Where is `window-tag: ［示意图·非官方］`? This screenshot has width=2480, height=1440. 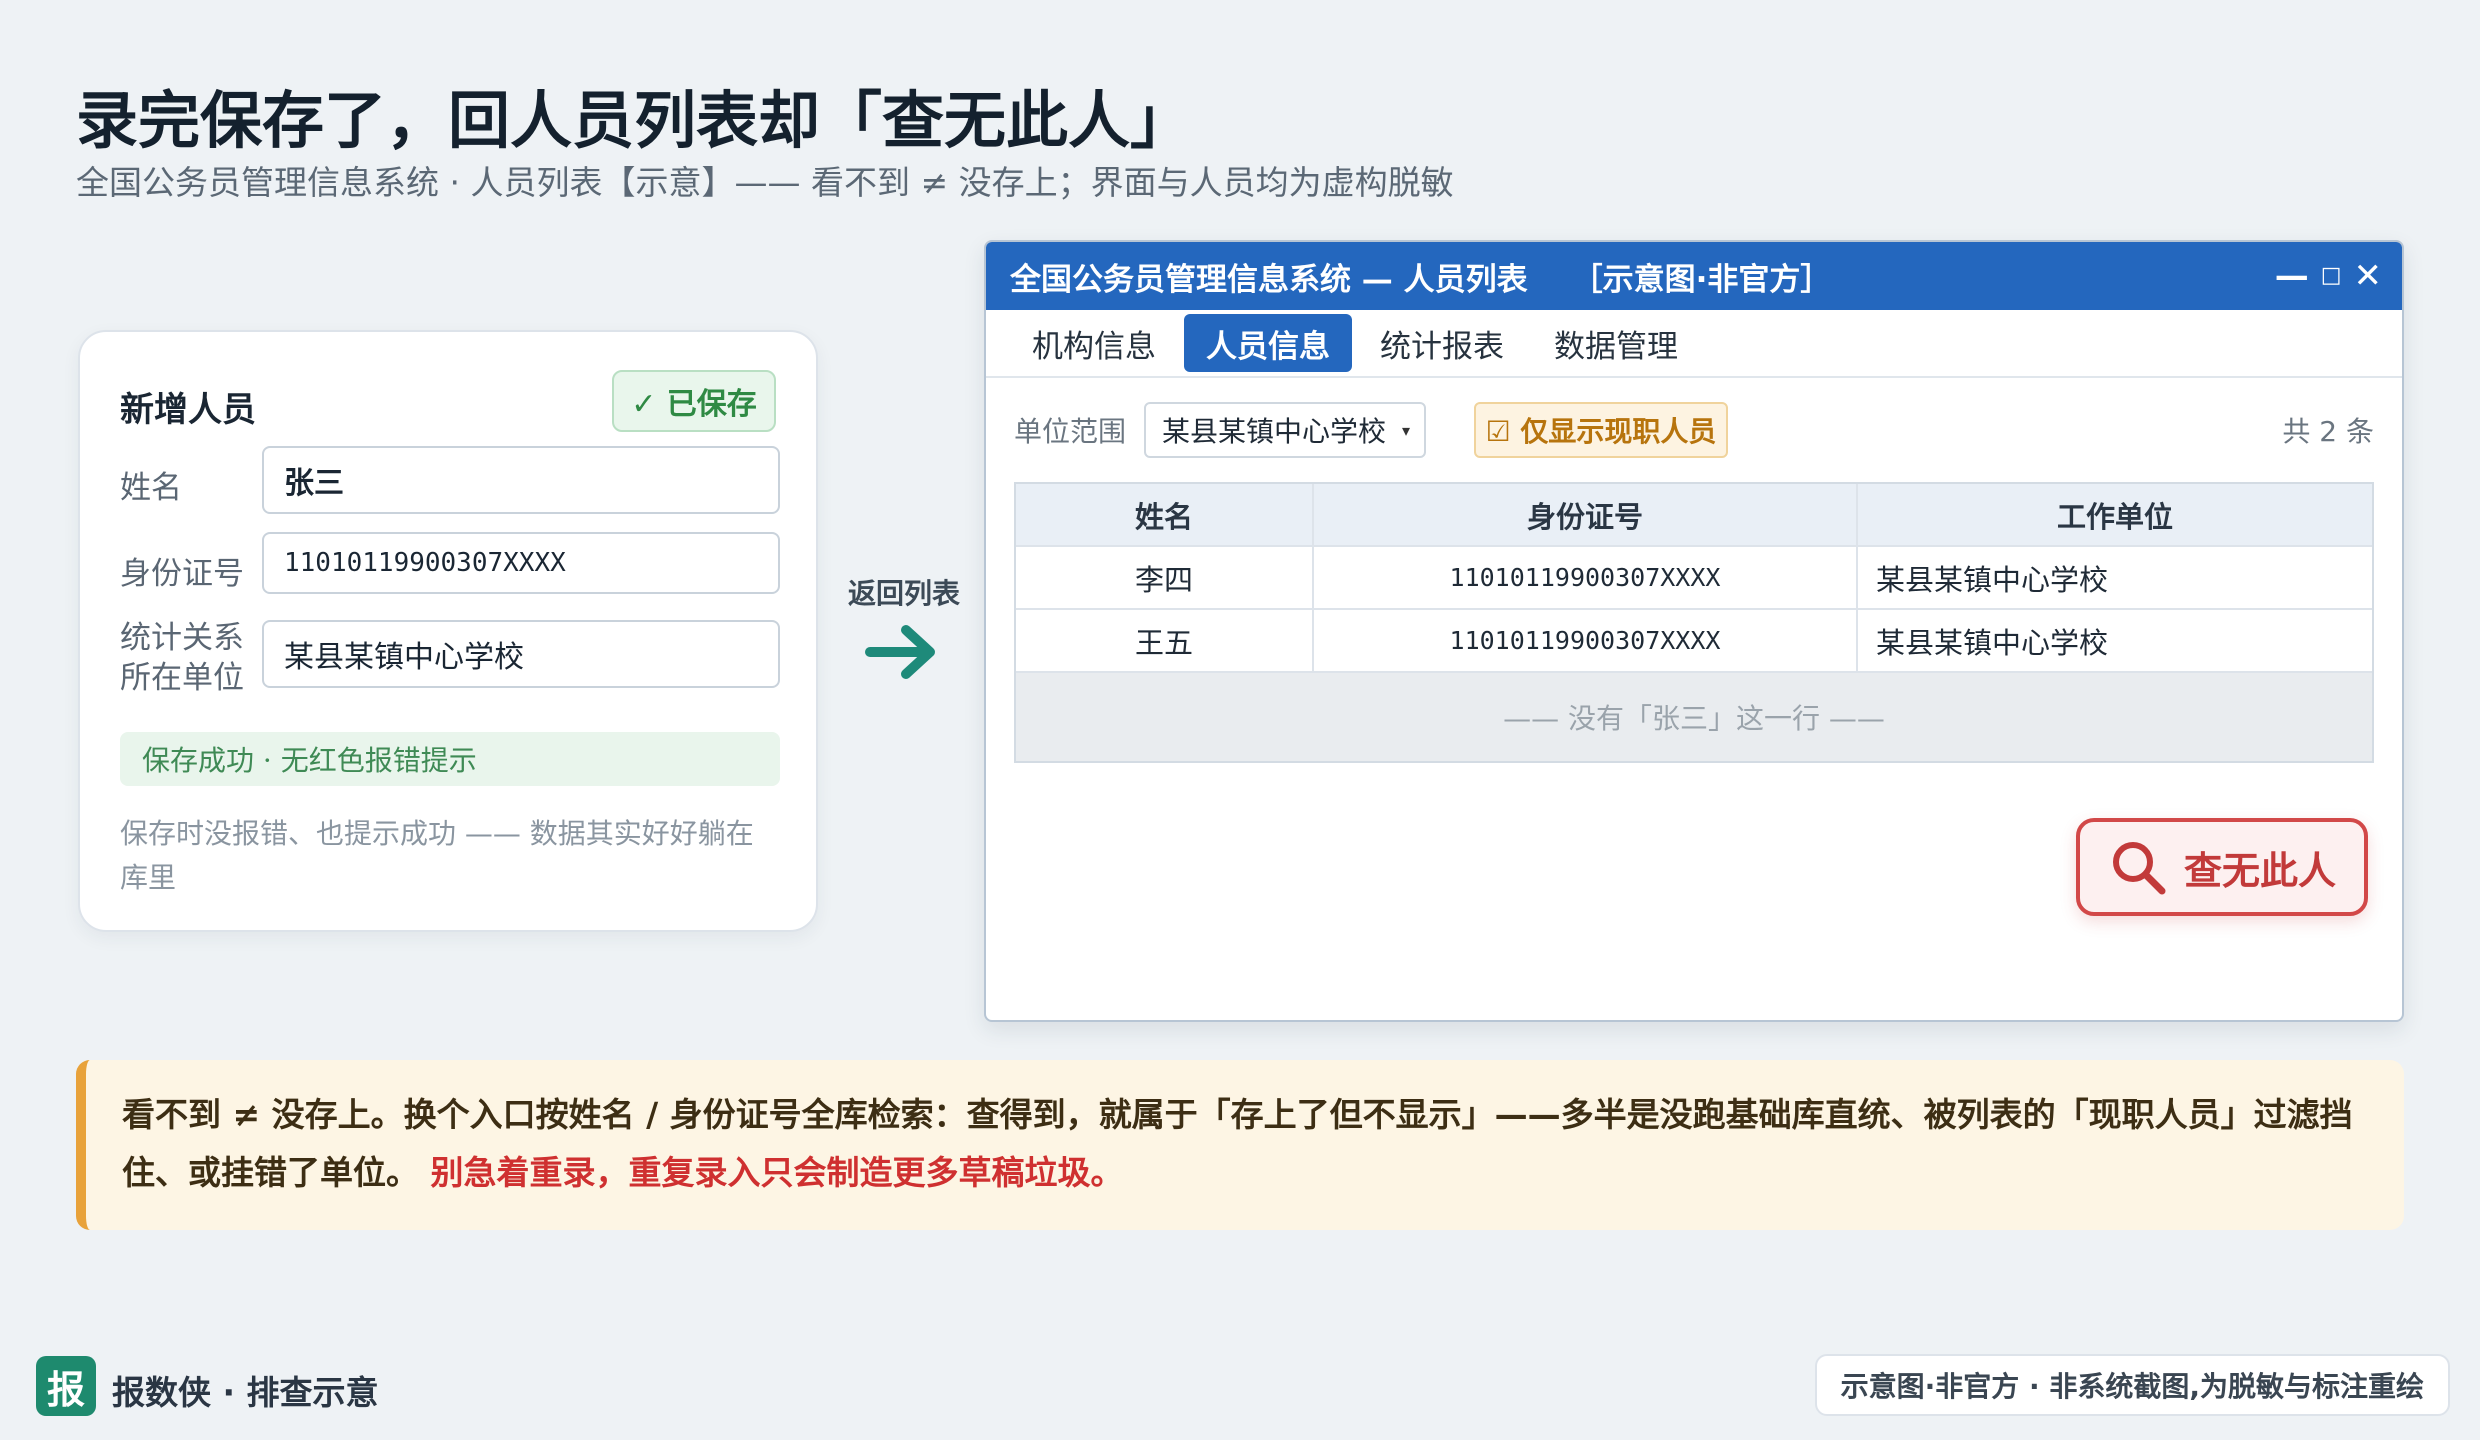
window-tag: ［示意图·非官方］ is located at coordinates (1701, 279).